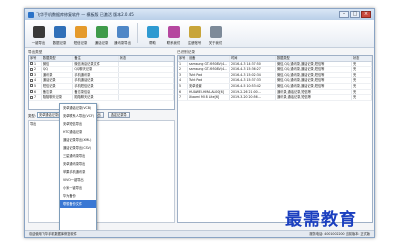  Describe the element at coordinates (183, 75) in the screenshot. I see `row-no: 3` at that location.